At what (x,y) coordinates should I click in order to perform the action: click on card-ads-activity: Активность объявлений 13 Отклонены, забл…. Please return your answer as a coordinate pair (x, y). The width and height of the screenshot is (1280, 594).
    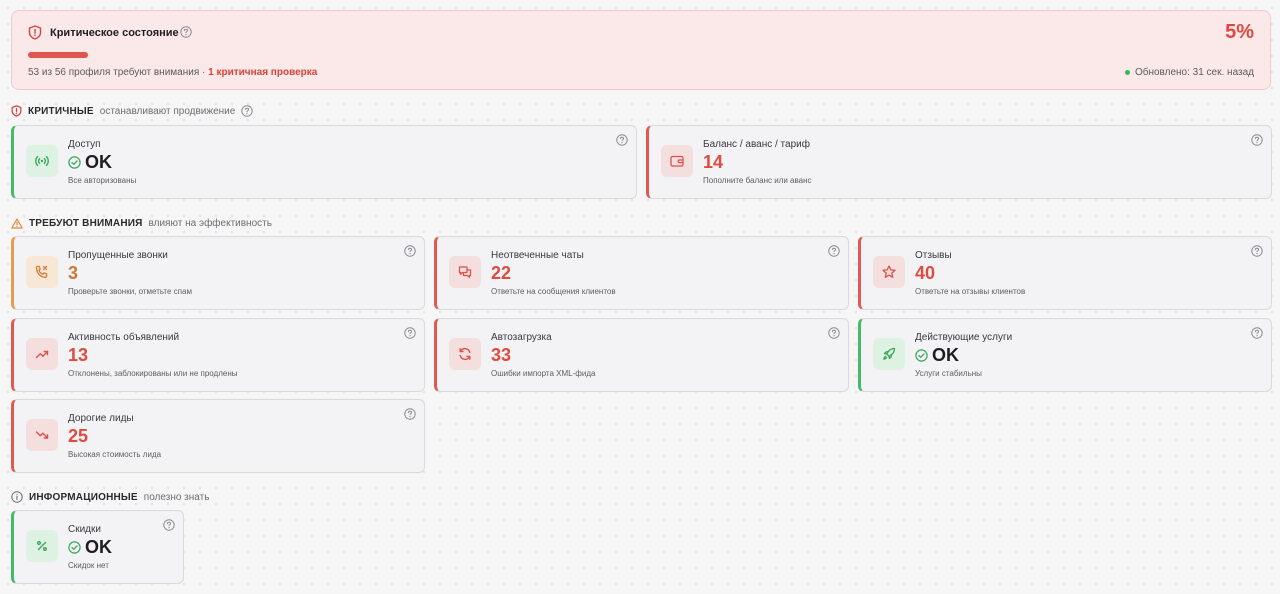
    Looking at the image, I should click on (218, 355).